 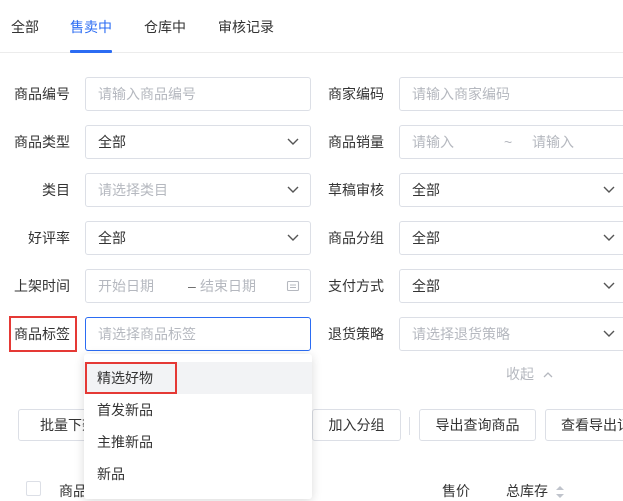 What do you see at coordinates (91, 51) in the screenshot?
I see `active-tab-indicator` at bounding box center [91, 51].